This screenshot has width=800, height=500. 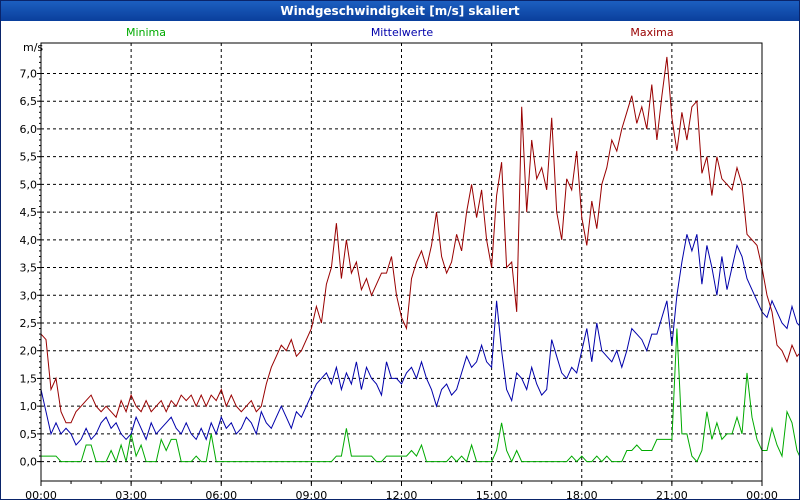 What do you see at coordinates (131, 494) in the screenshot?
I see `x-tick-time: 03:00` at bounding box center [131, 494].